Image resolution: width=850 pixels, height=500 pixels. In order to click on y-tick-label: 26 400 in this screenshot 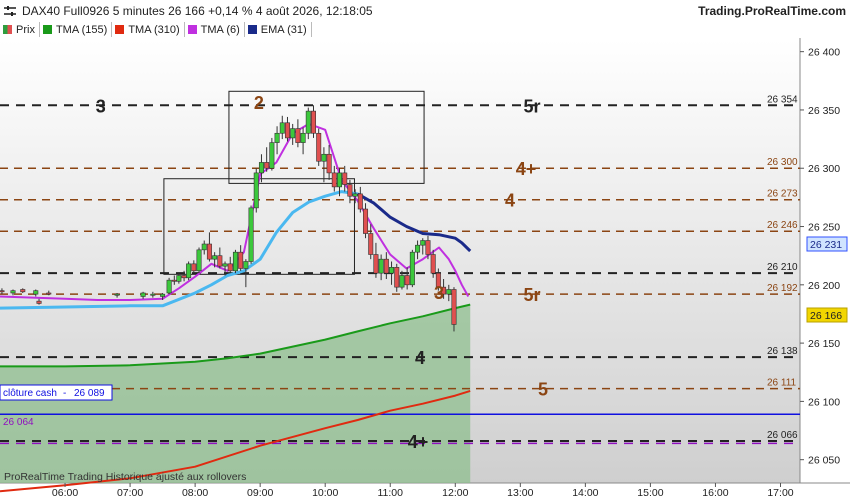, I will do `click(824, 53)`.